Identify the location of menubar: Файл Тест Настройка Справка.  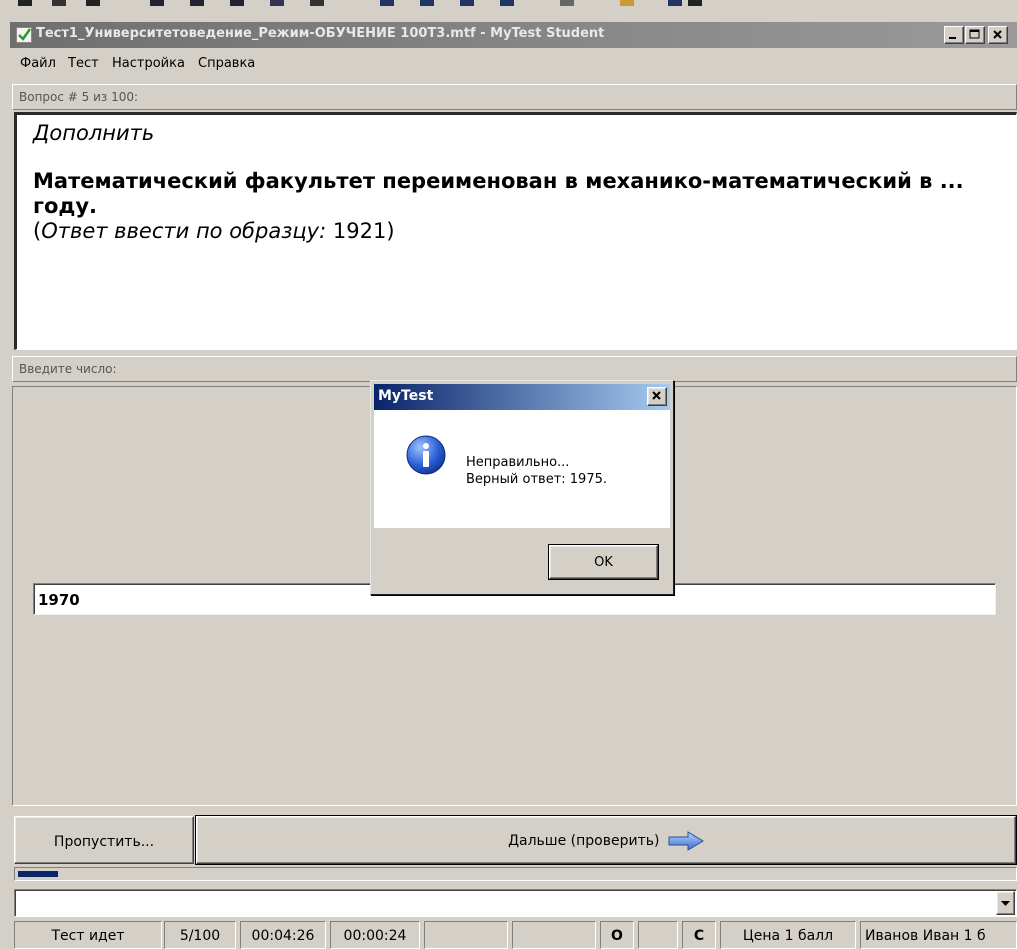
(513, 64).